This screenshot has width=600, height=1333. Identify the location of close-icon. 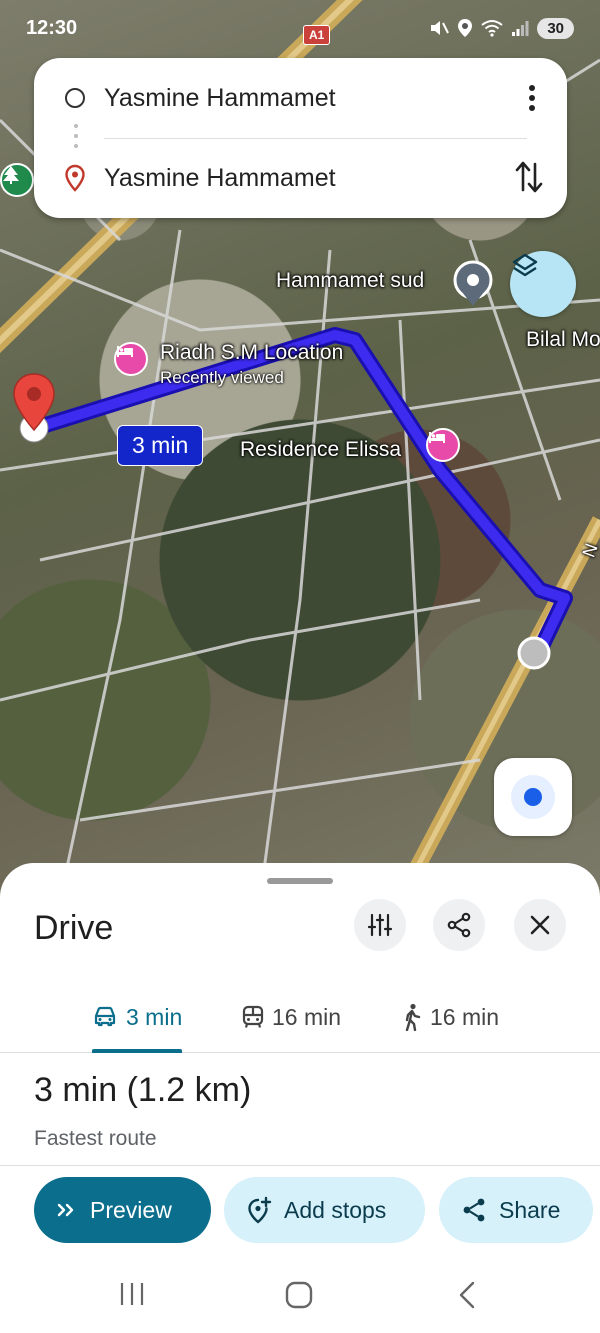
(540, 925).